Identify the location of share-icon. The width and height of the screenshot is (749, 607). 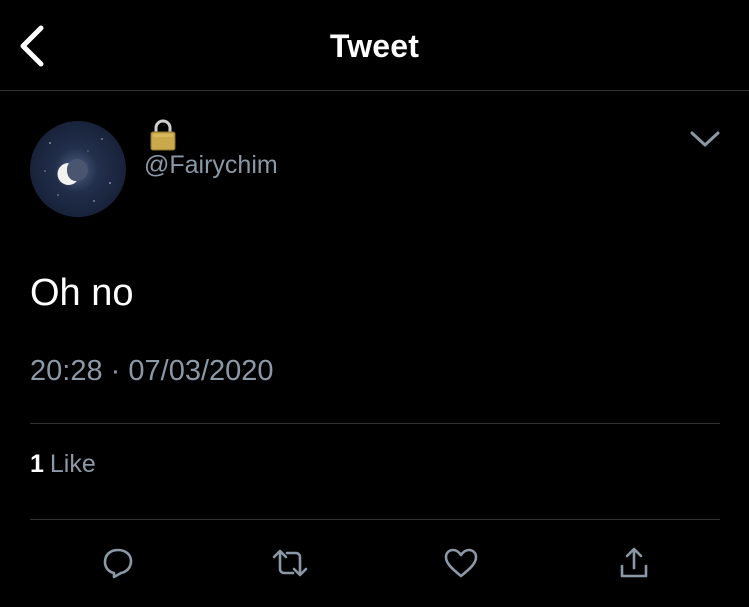
(634, 562).